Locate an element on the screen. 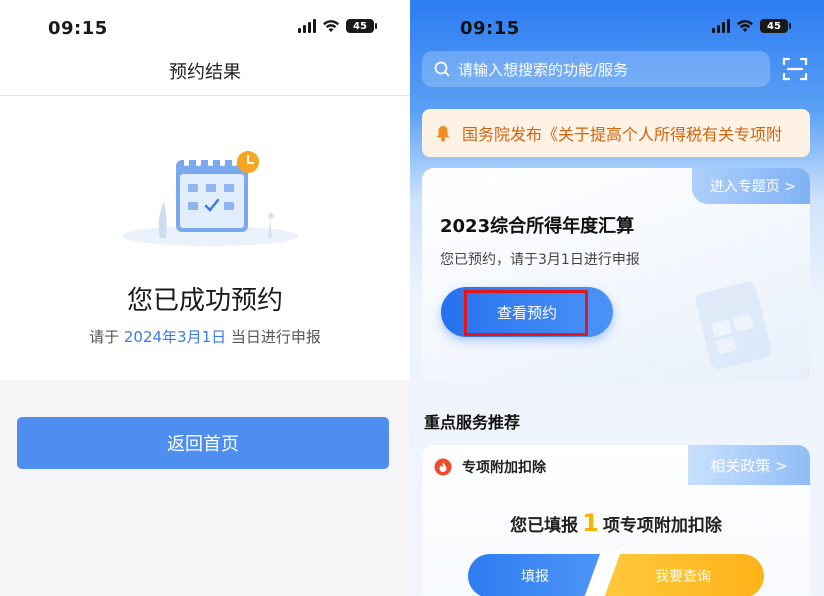  fill-button: 填报 is located at coordinates (535, 575).